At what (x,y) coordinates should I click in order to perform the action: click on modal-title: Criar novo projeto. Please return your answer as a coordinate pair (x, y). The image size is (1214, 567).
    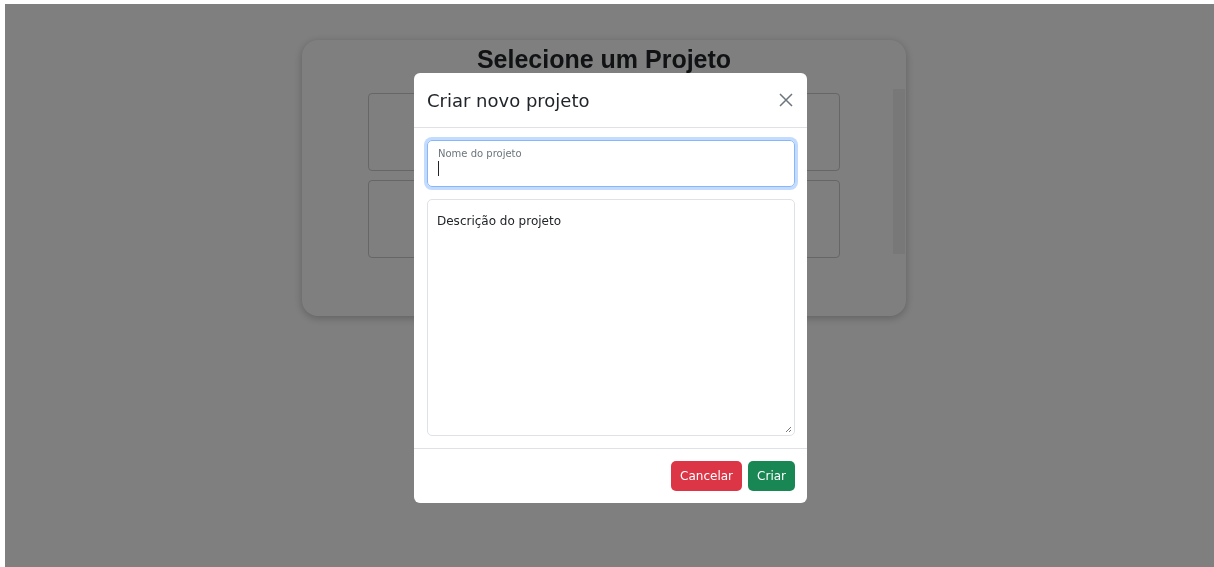
    Looking at the image, I should click on (508, 100).